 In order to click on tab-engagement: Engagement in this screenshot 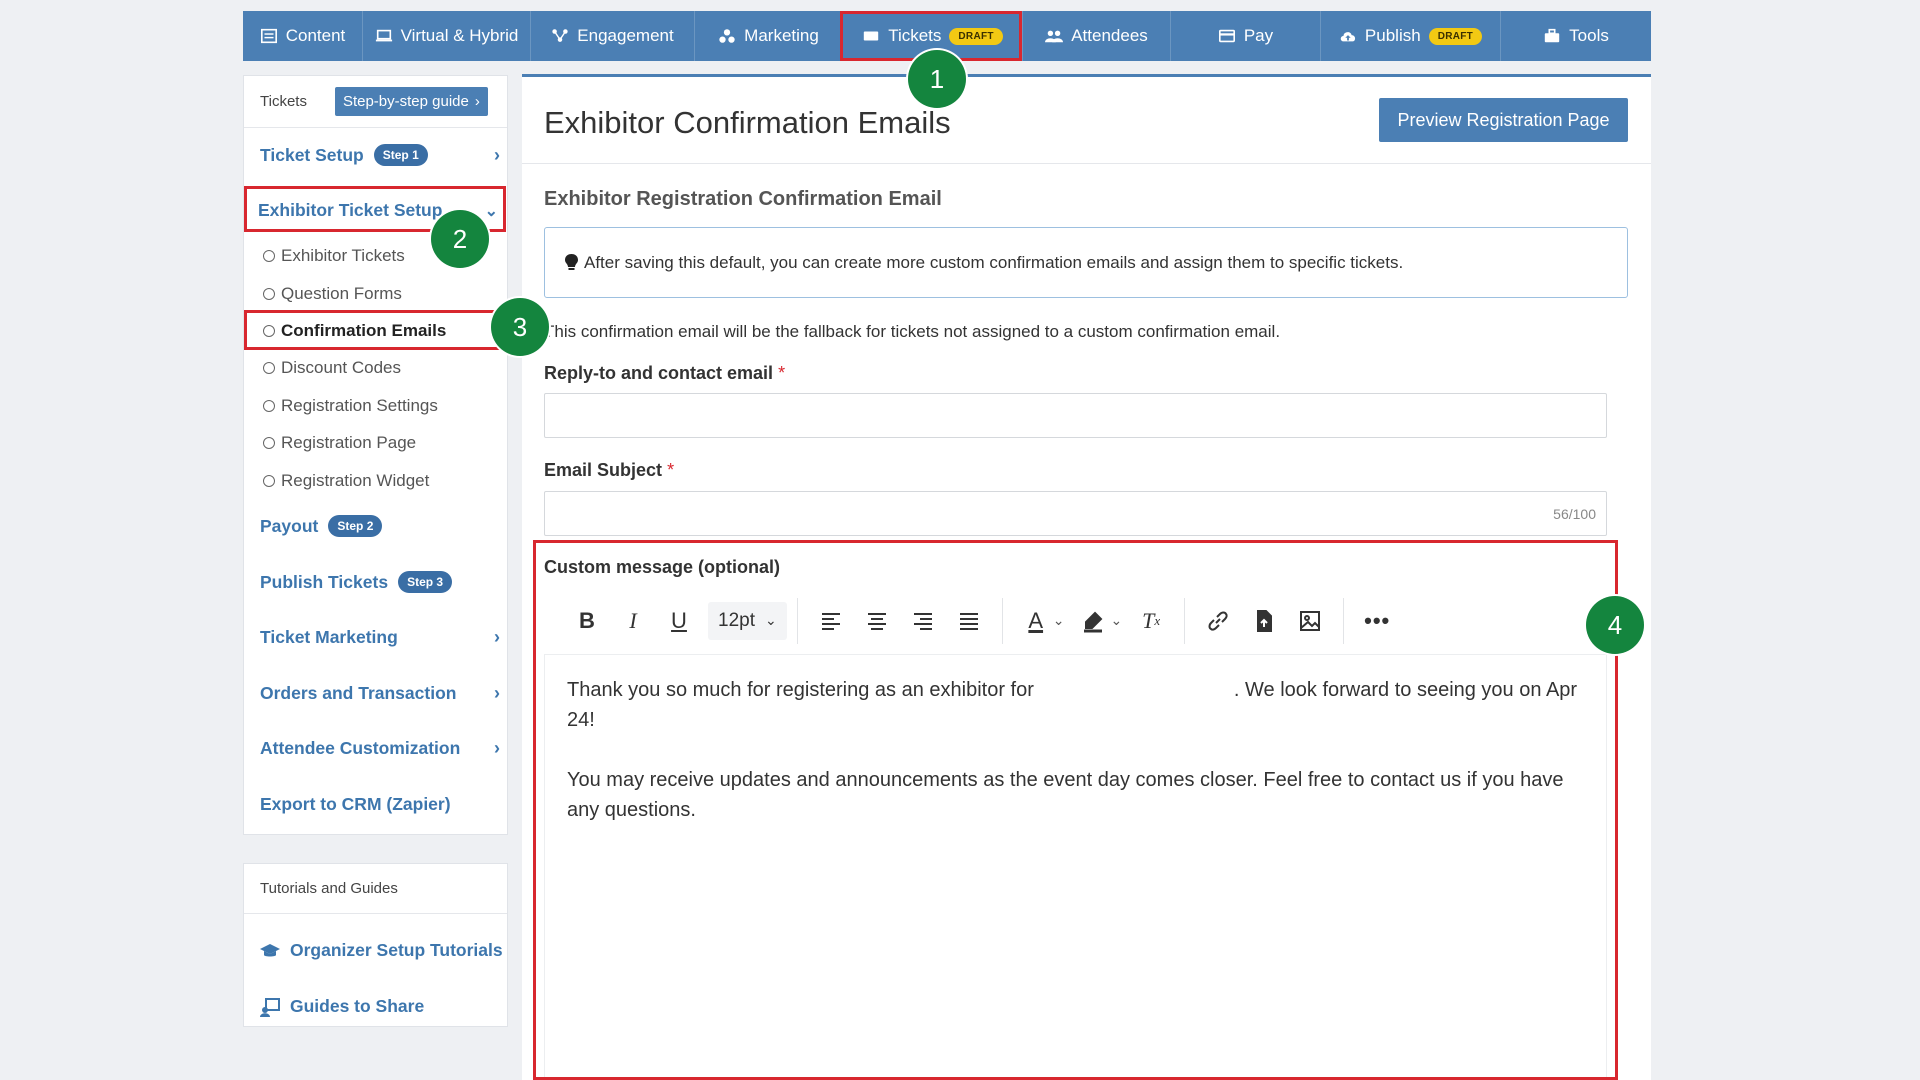, I will do `click(613, 36)`.